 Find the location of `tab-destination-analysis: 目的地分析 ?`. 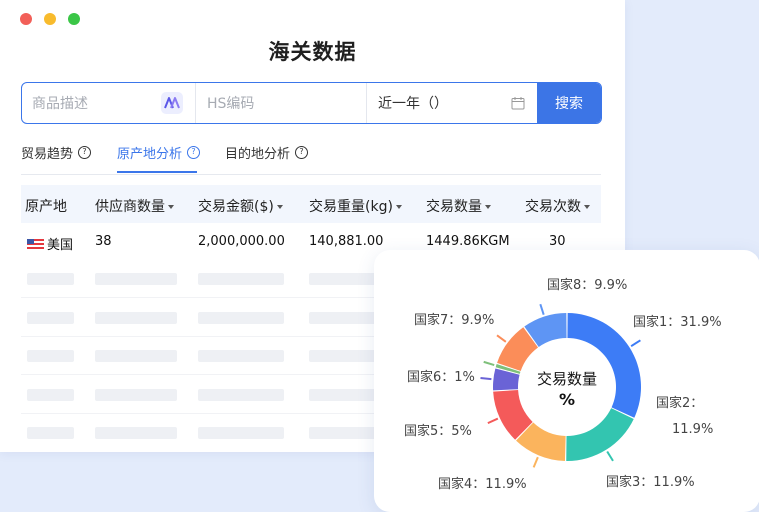

tab-destination-analysis: 目的地分析 ? is located at coordinates (267, 152).